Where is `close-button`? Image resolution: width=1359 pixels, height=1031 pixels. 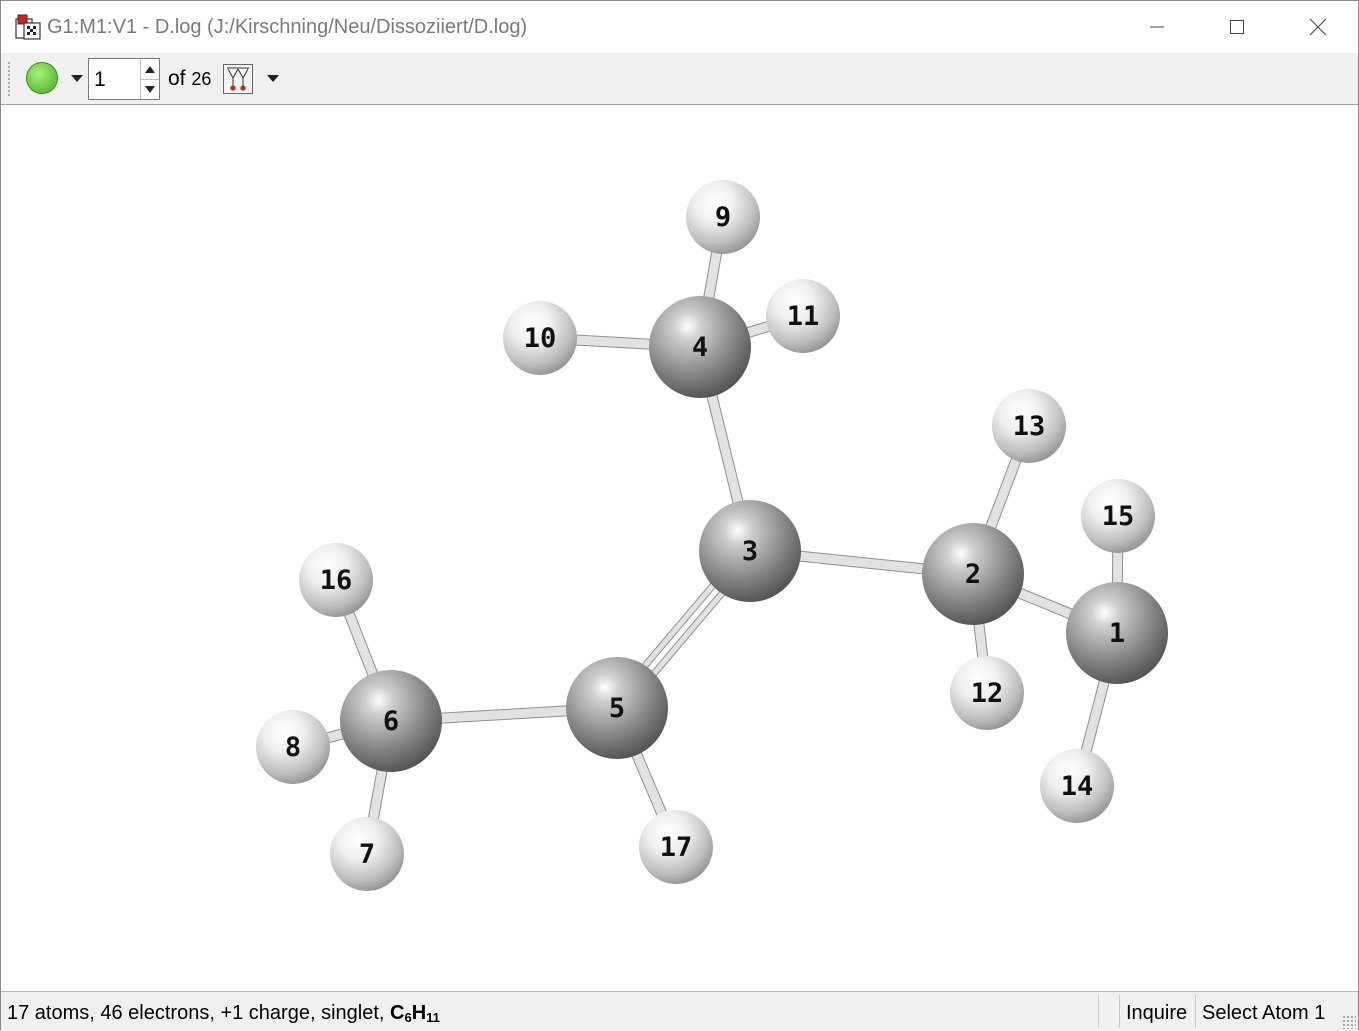
close-button is located at coordinates (1318, 27).